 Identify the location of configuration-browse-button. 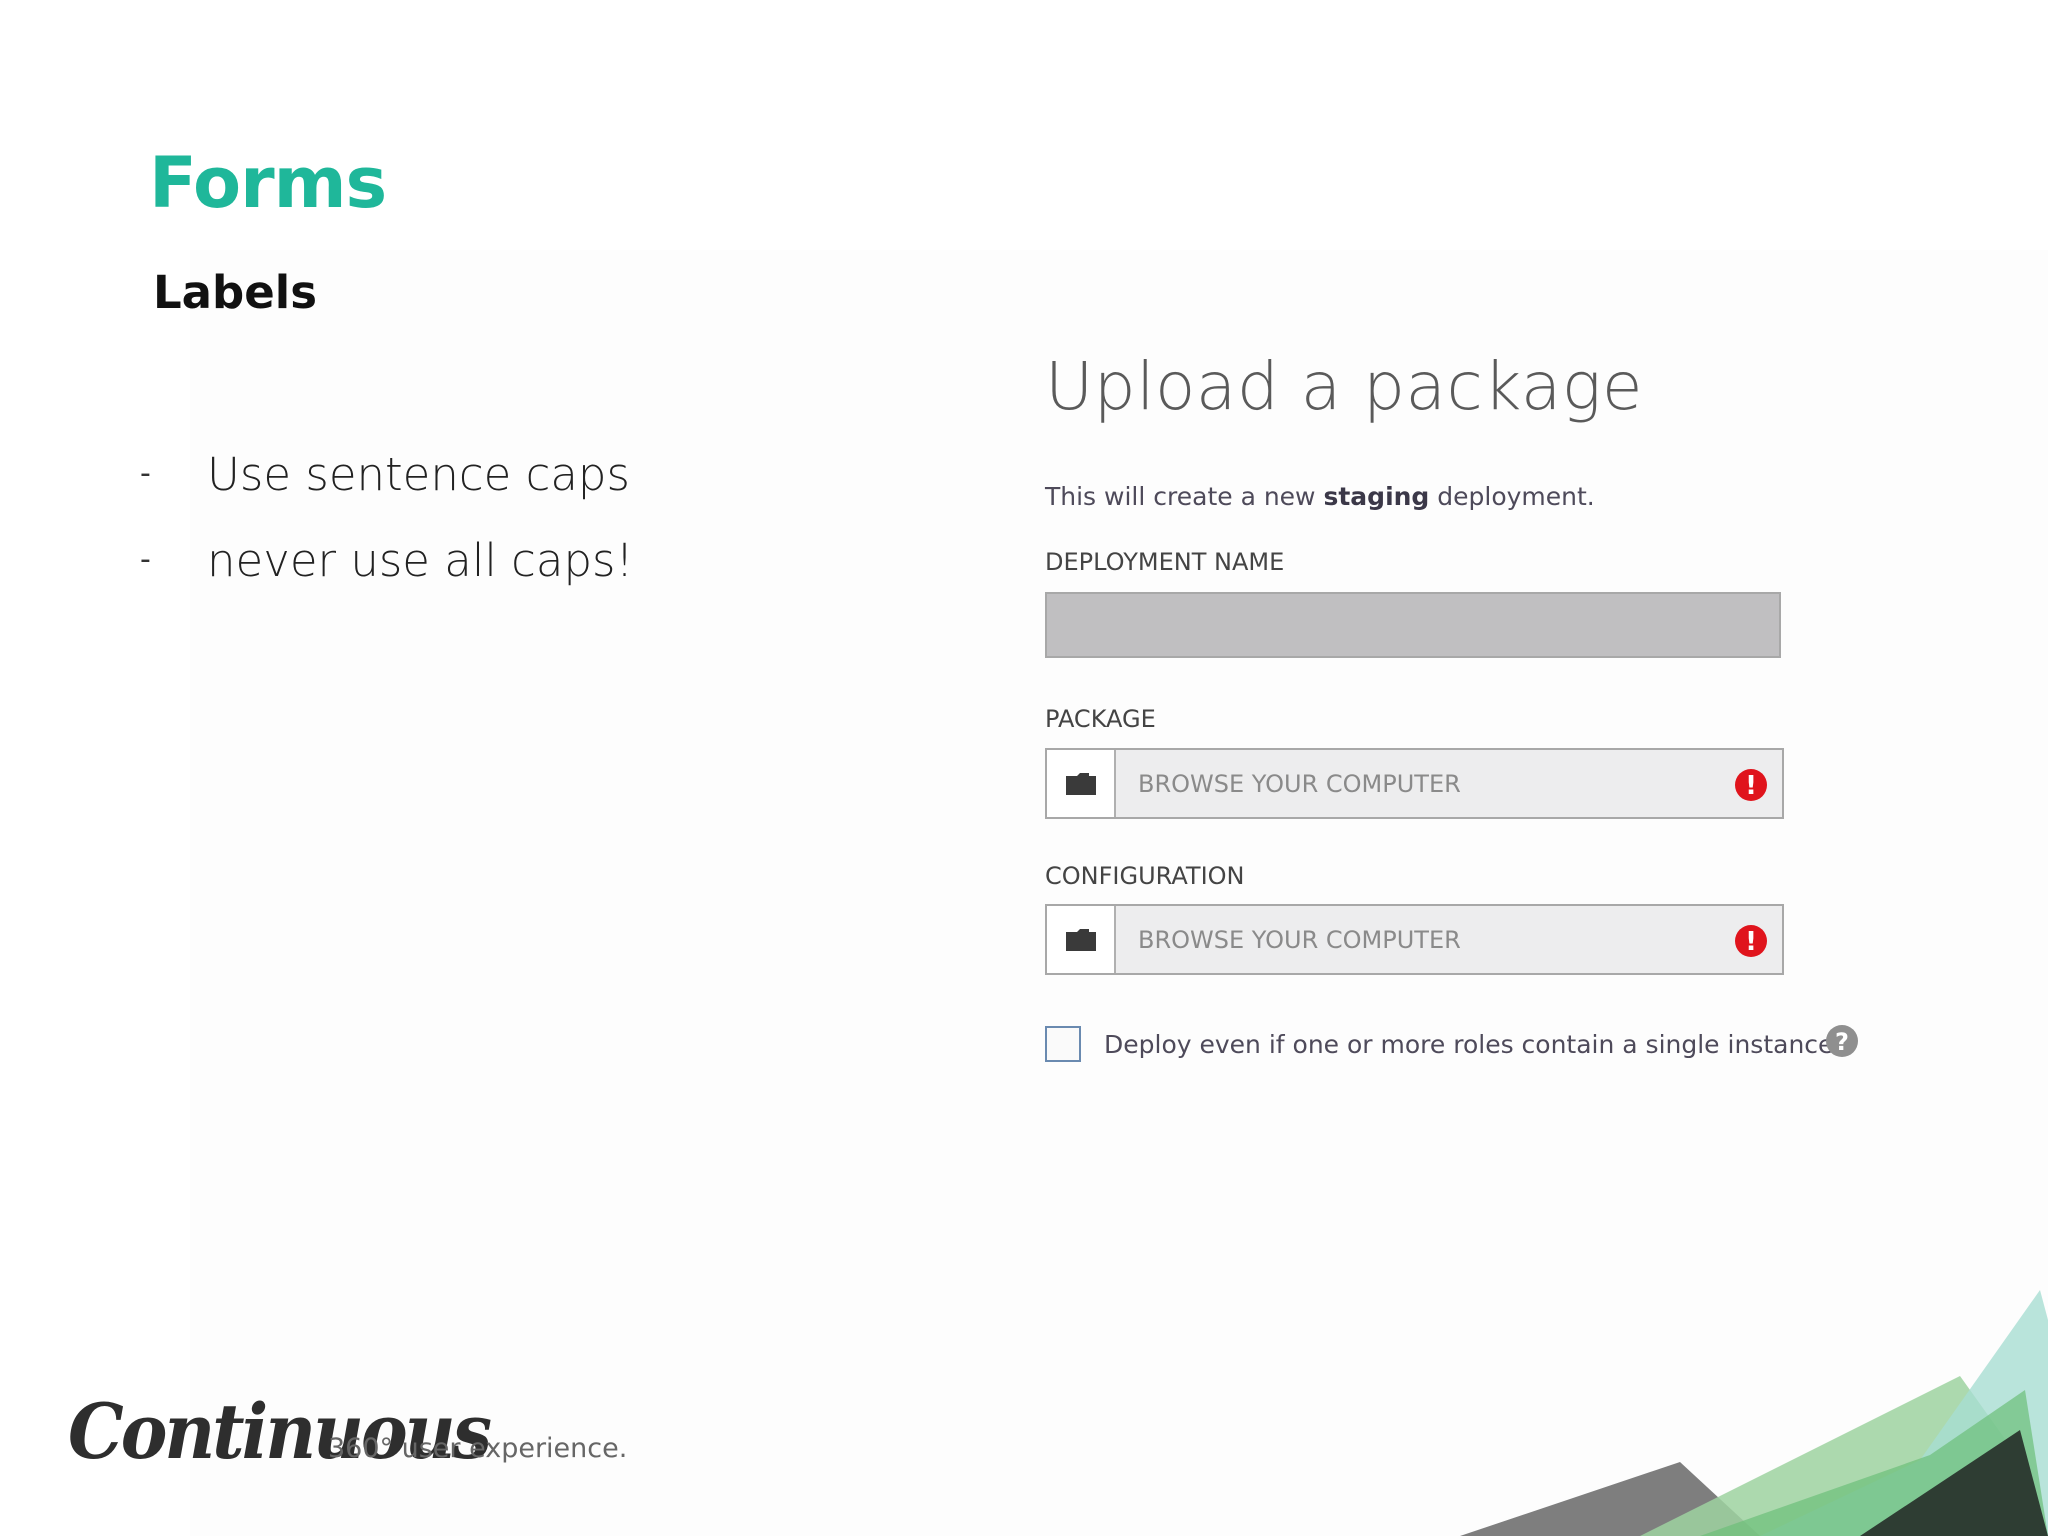
(1081, 939).